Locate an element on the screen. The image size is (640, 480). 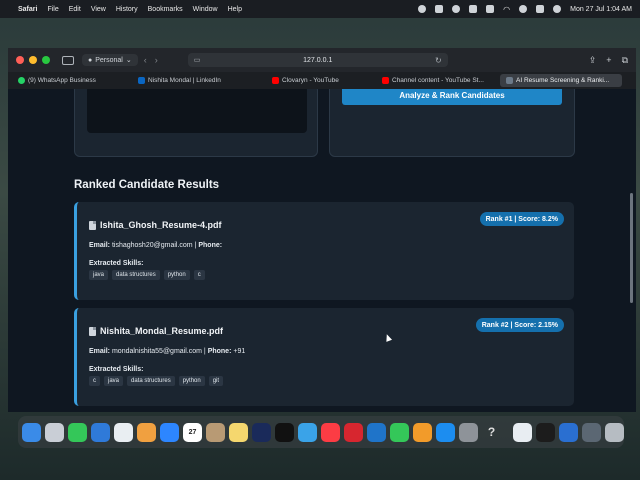
chrome-icon is located at coordinates (123, 432).